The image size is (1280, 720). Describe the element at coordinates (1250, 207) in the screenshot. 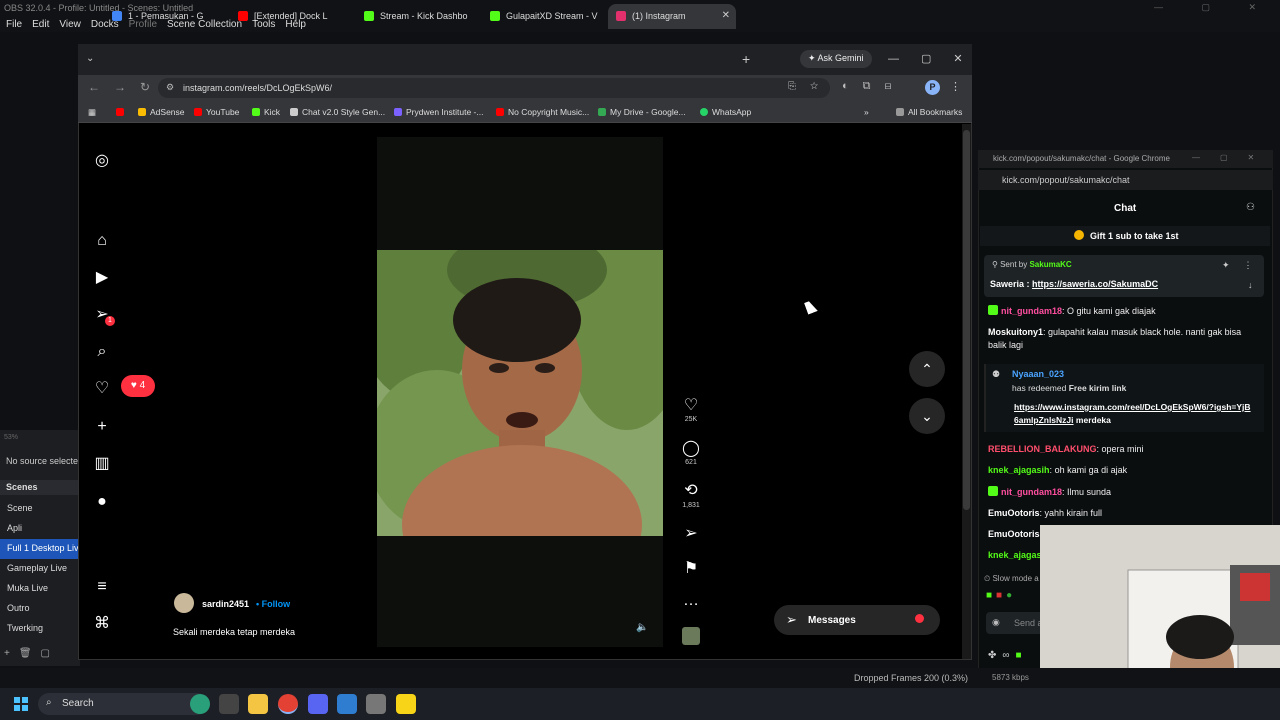

I see `chat-users-icon: ⚇` at that location.